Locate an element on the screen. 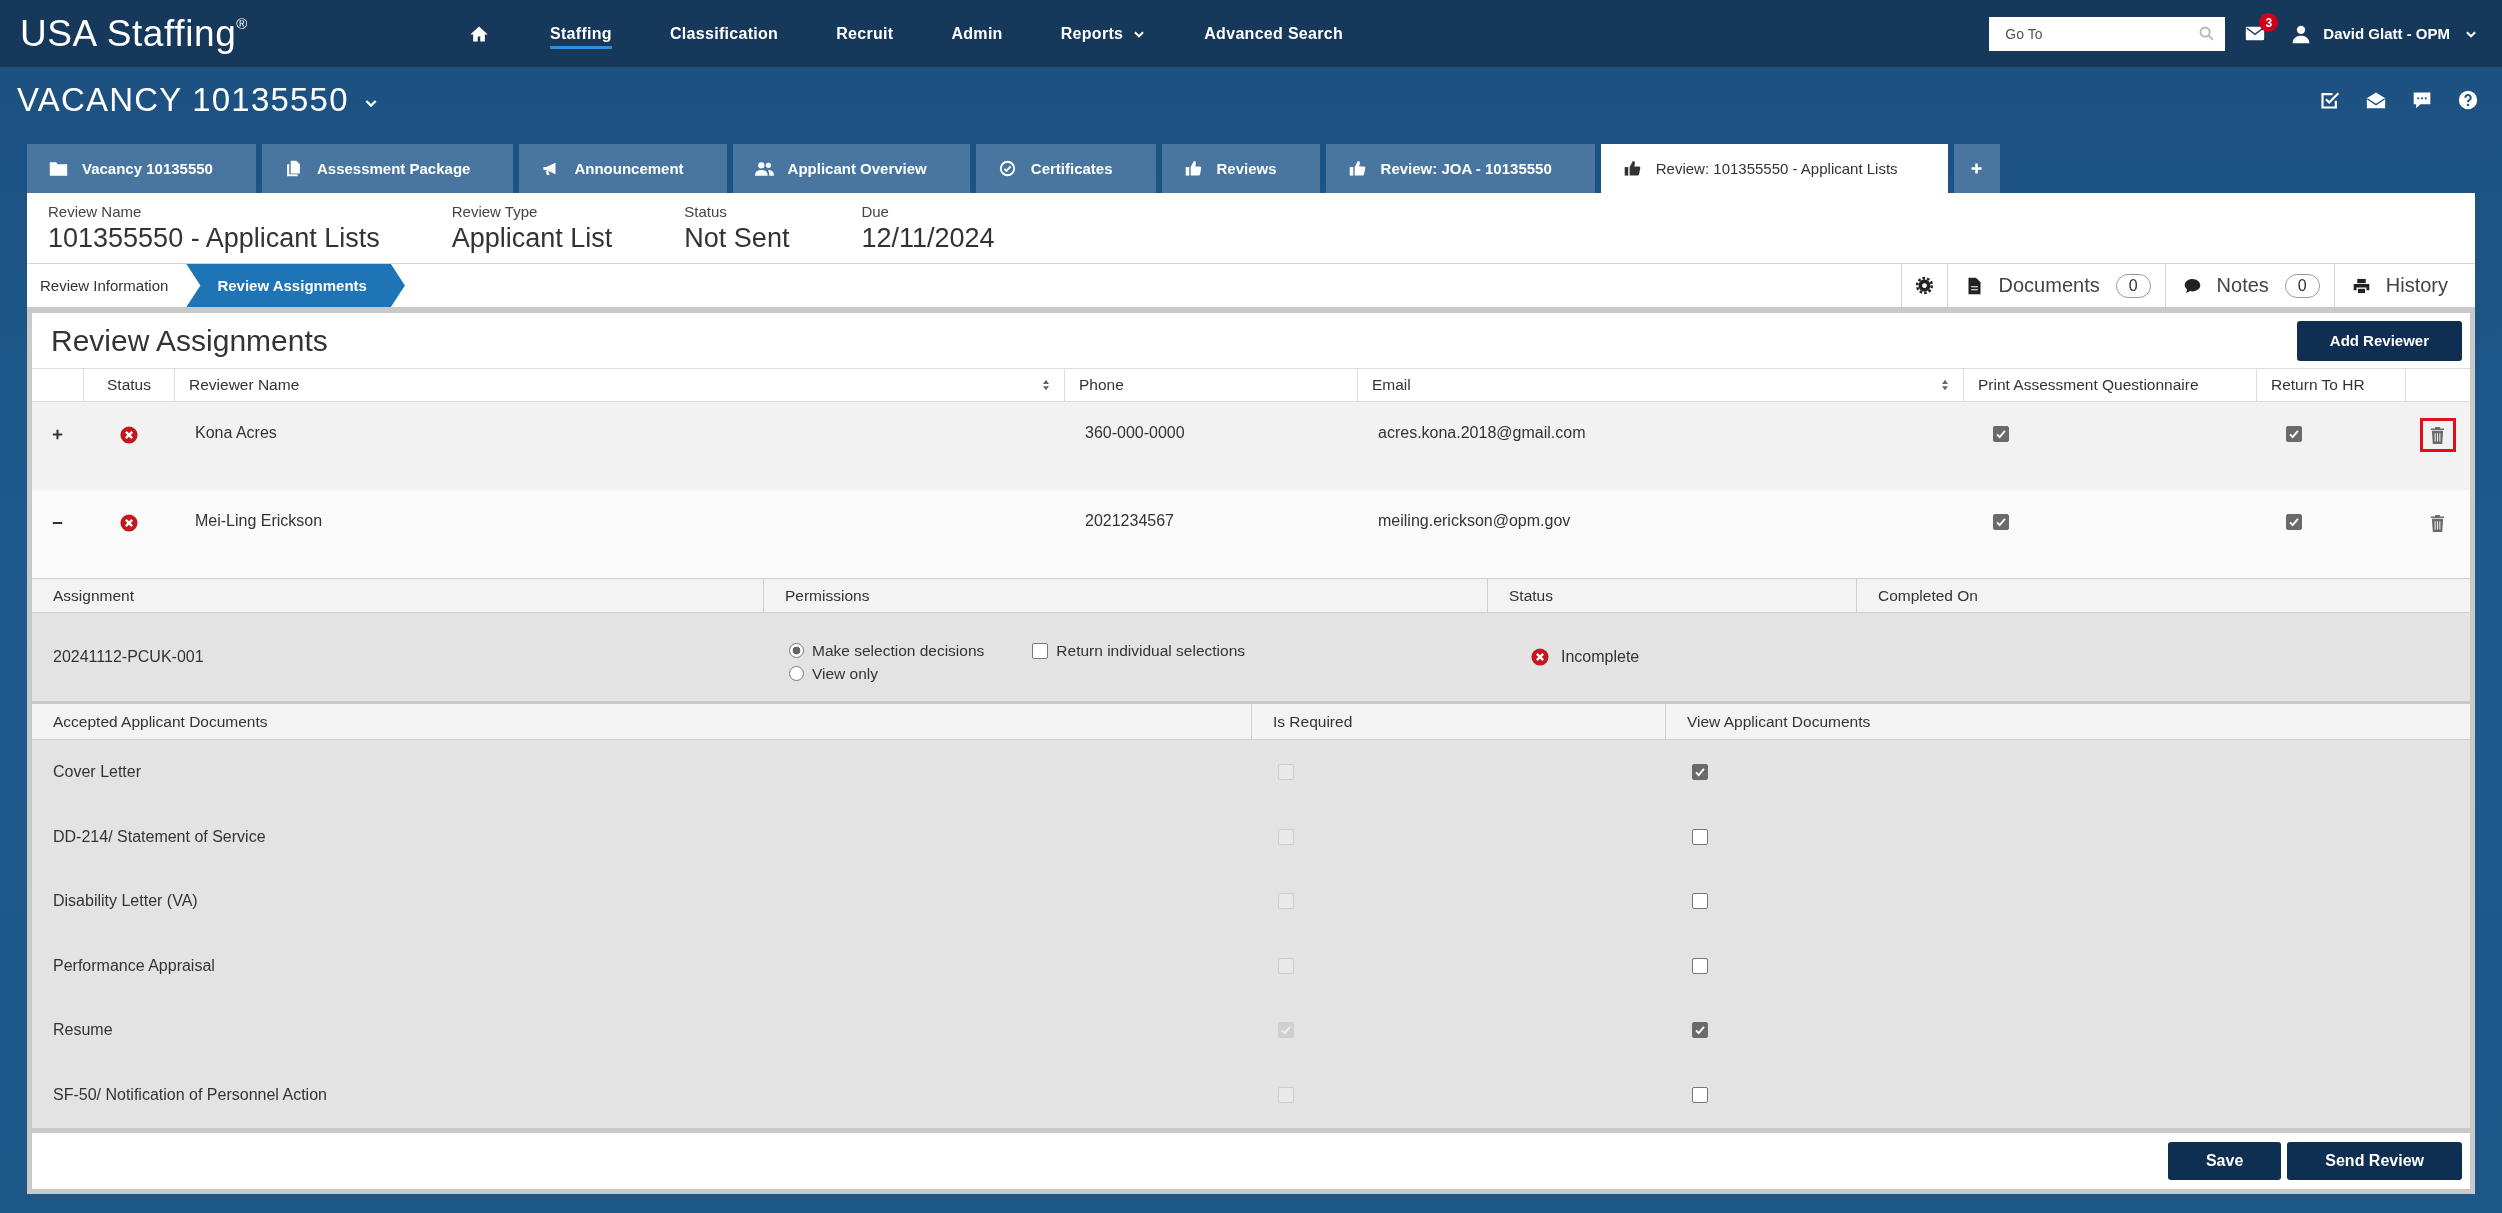 This screenshot has width=2502, height=1213. assignment-id: 20241112-PCUK-001 is located at coordinates (128, 657).